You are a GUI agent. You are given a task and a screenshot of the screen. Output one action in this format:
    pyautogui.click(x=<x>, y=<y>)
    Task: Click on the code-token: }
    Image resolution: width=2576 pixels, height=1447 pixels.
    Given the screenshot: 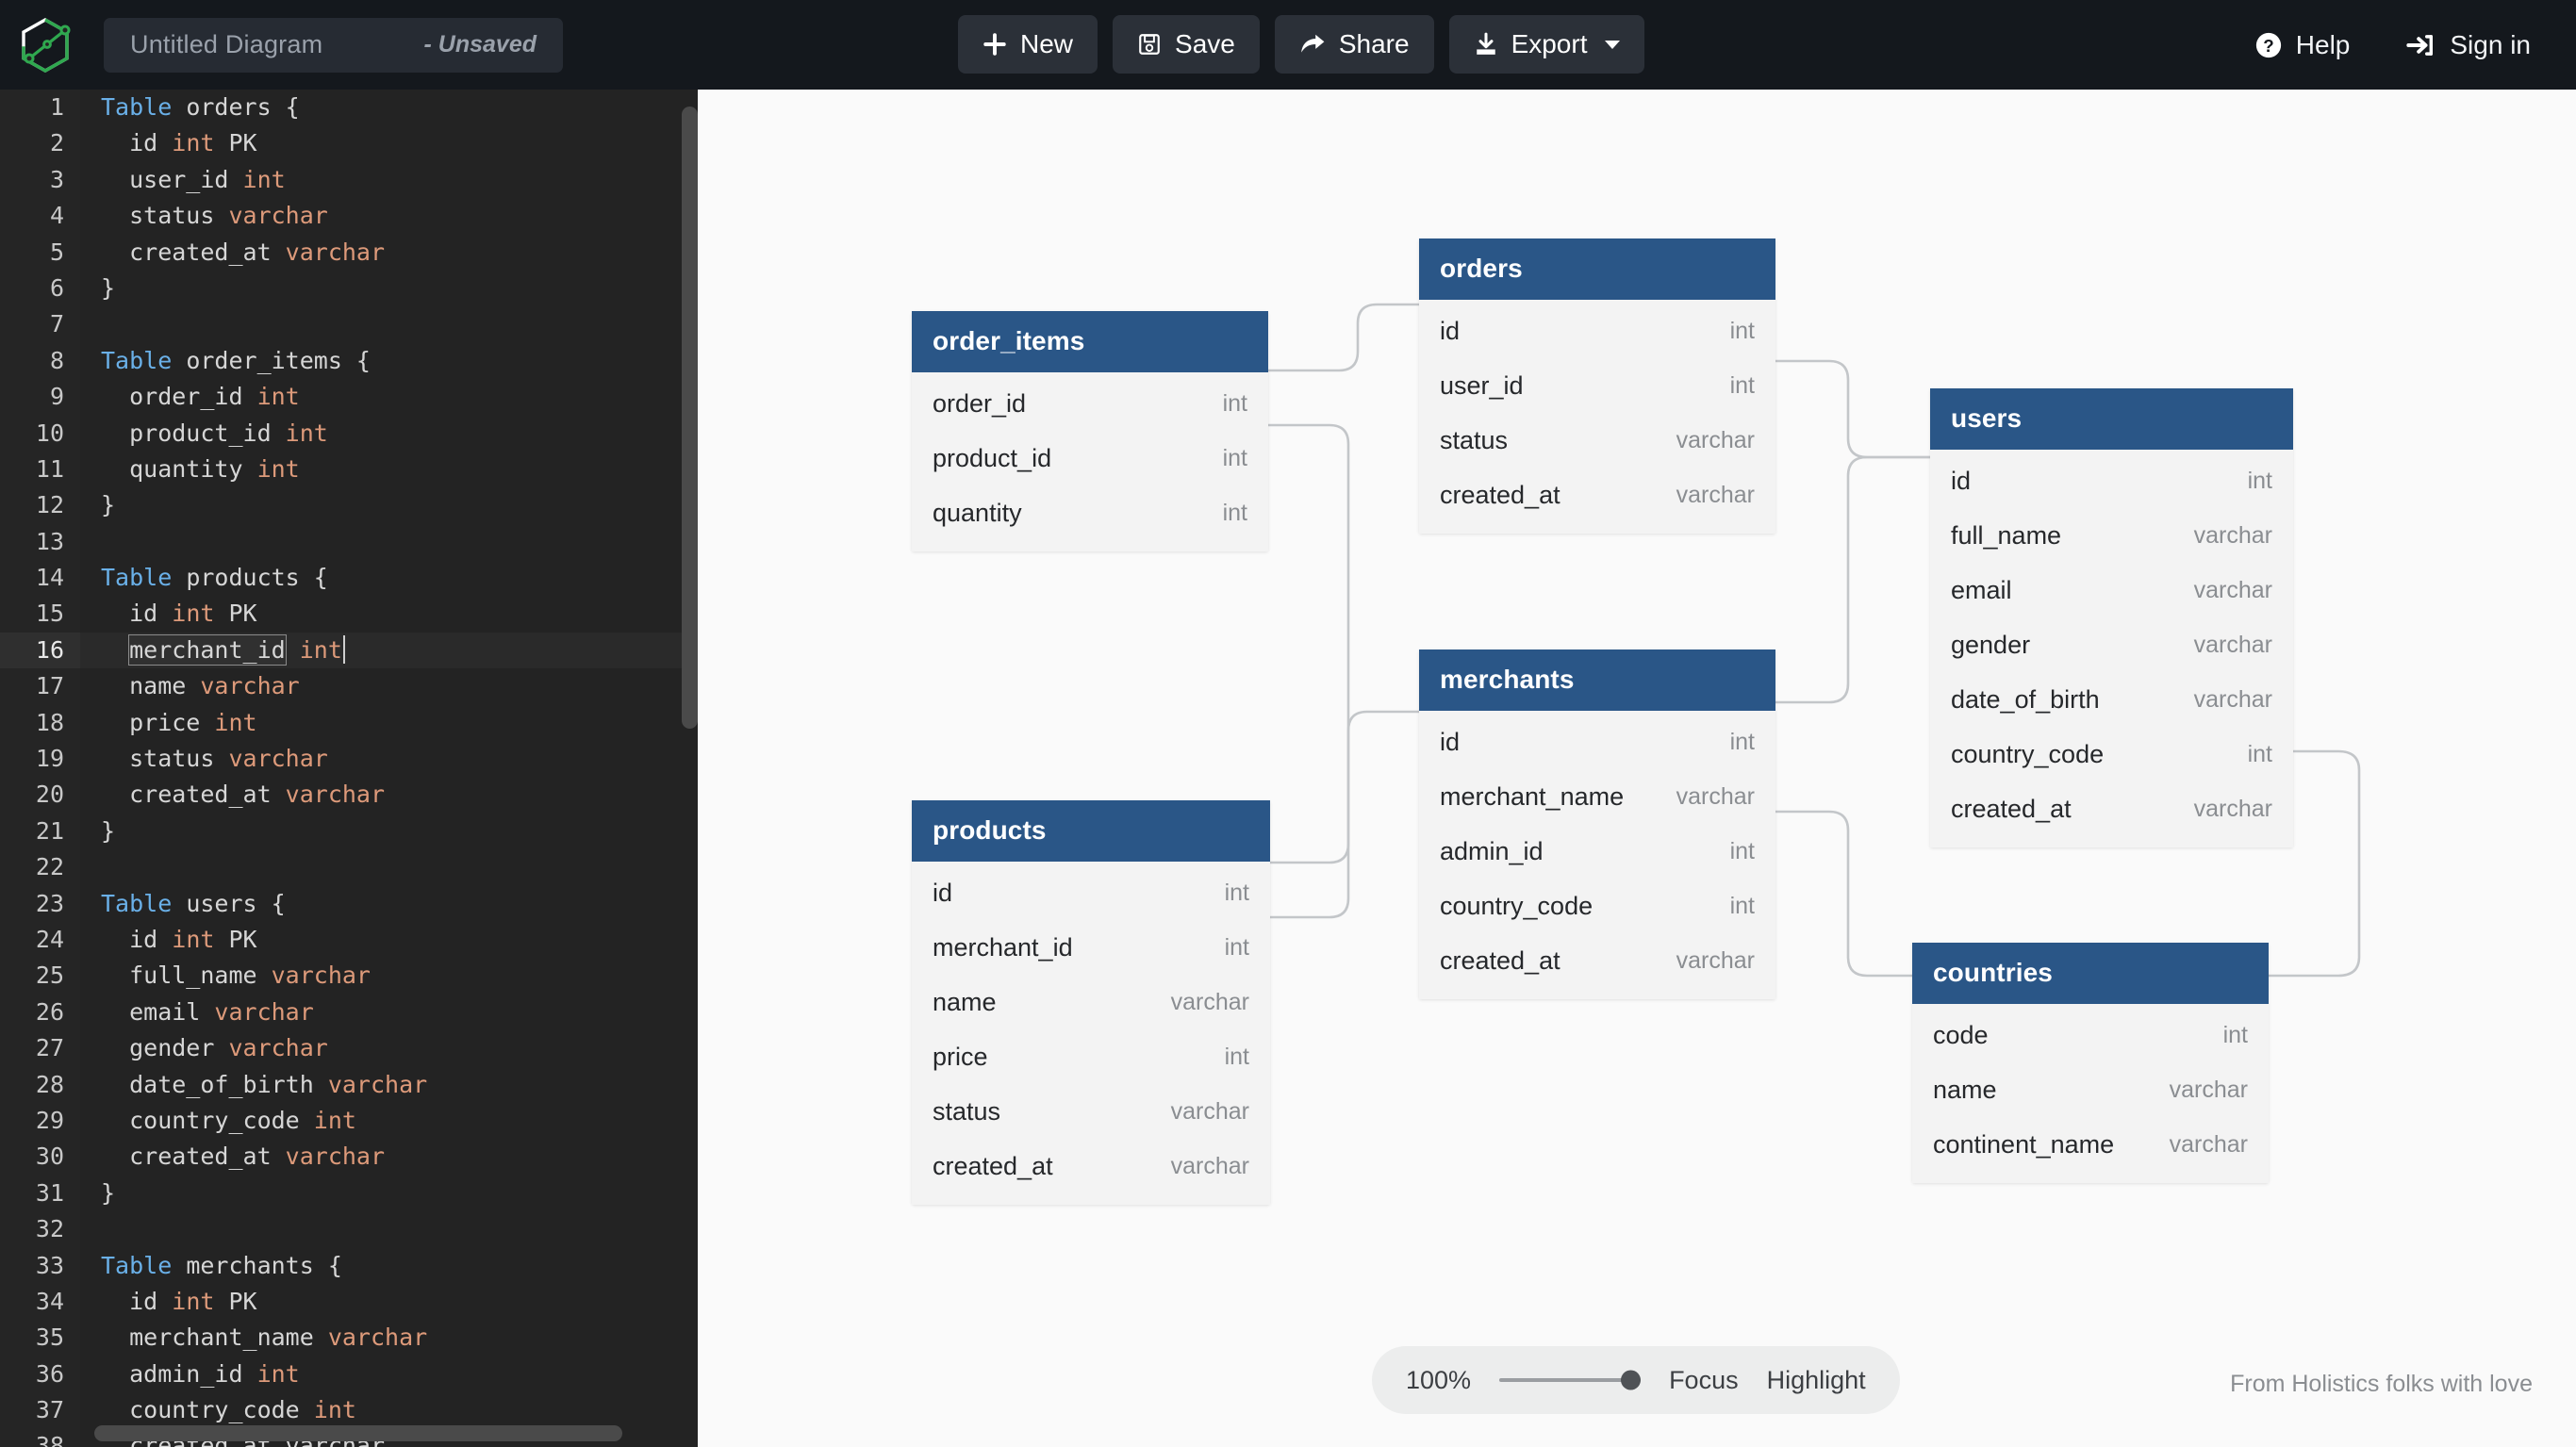 What is the action you would take?
    pyautogui.click(x=108, y=505)
    